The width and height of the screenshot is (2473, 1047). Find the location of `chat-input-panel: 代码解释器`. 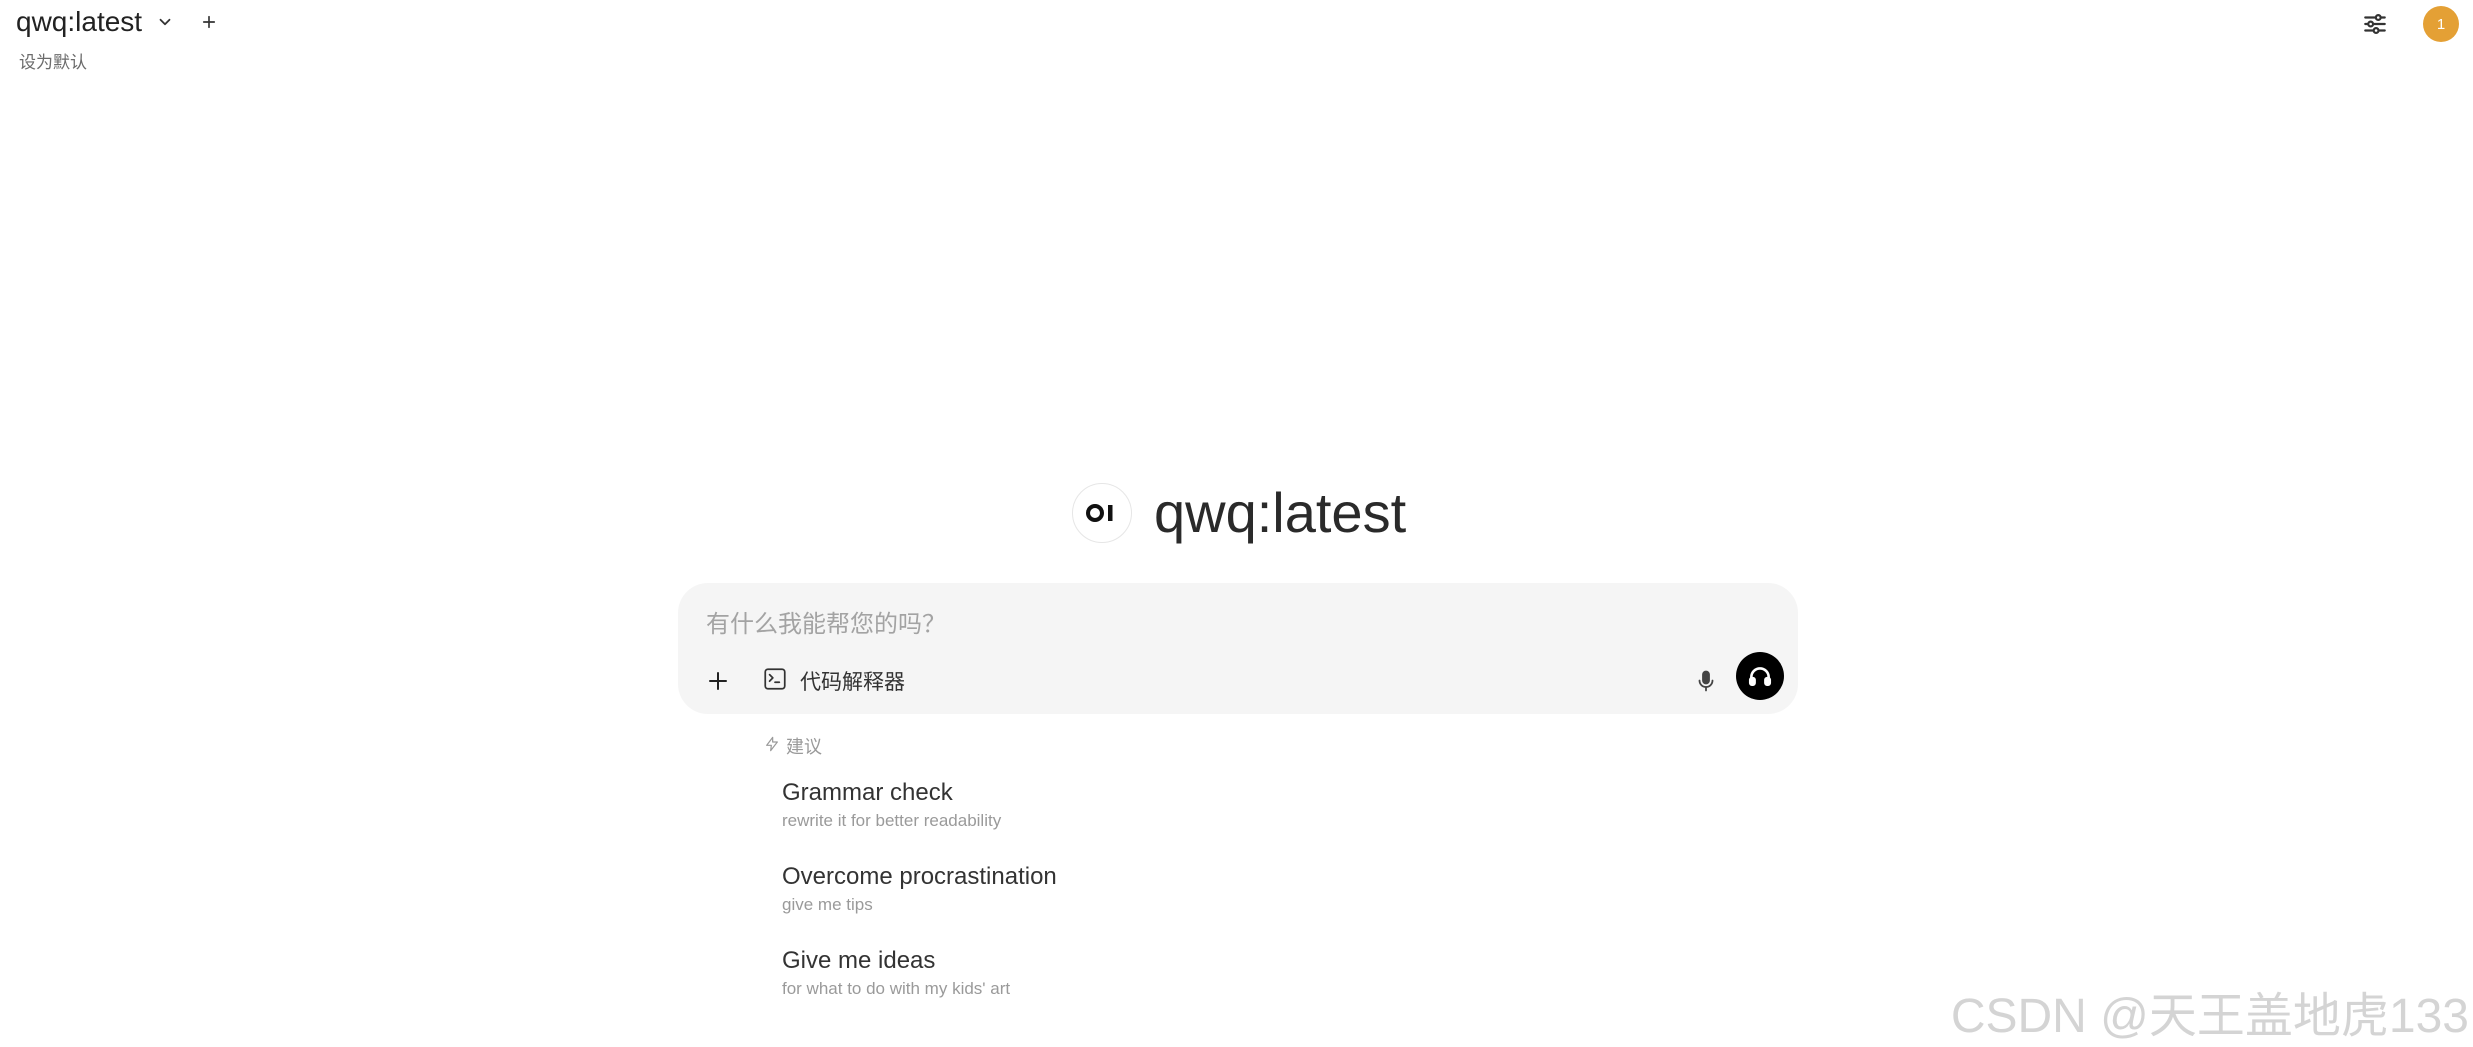

chat-input-panel: 代码解释器 is located at coordinates (1238, 648).